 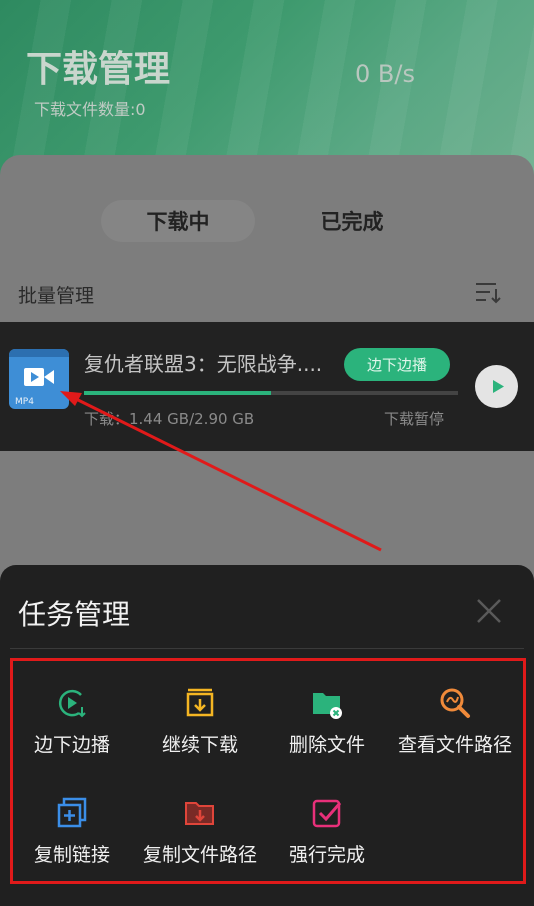 I want to click on play-icon, so click(x=498, y=386).